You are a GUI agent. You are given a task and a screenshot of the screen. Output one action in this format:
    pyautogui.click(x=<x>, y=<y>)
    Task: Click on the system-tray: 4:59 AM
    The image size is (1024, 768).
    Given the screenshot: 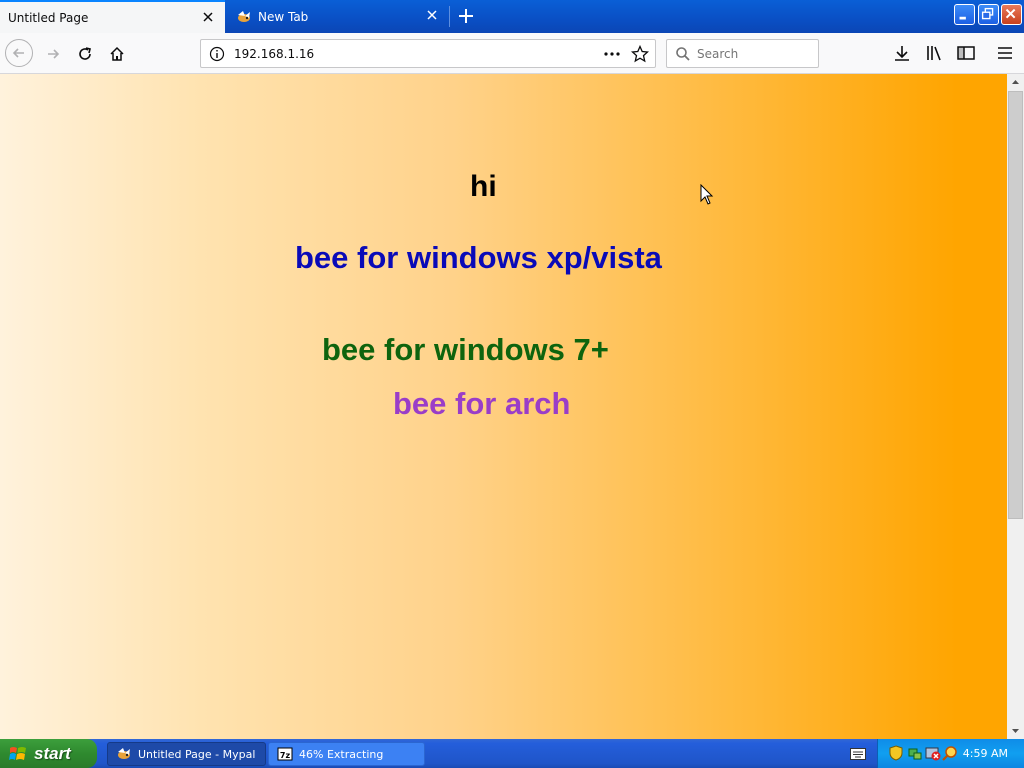 What is the action you would take?
    pyautogui.click(x=950, y=753)
    